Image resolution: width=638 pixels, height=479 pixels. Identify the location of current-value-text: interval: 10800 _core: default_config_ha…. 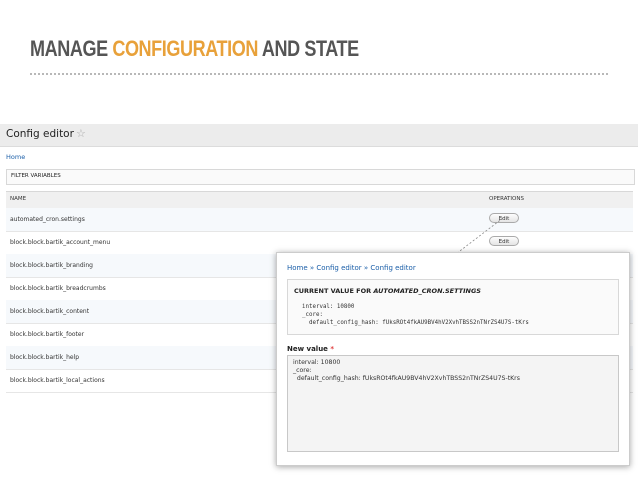
(415, 315).